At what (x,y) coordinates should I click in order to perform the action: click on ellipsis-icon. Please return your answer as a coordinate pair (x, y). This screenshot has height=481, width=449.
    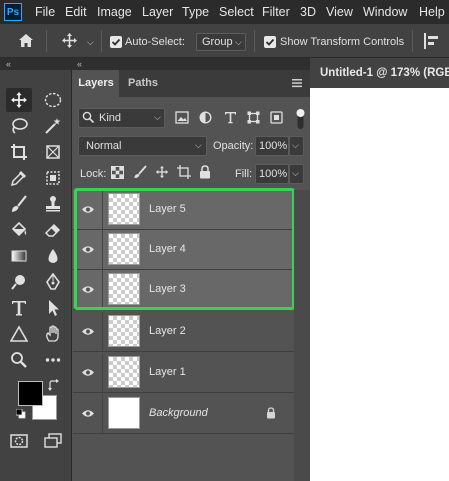
    Looking at the image, I should click on (53, 360).